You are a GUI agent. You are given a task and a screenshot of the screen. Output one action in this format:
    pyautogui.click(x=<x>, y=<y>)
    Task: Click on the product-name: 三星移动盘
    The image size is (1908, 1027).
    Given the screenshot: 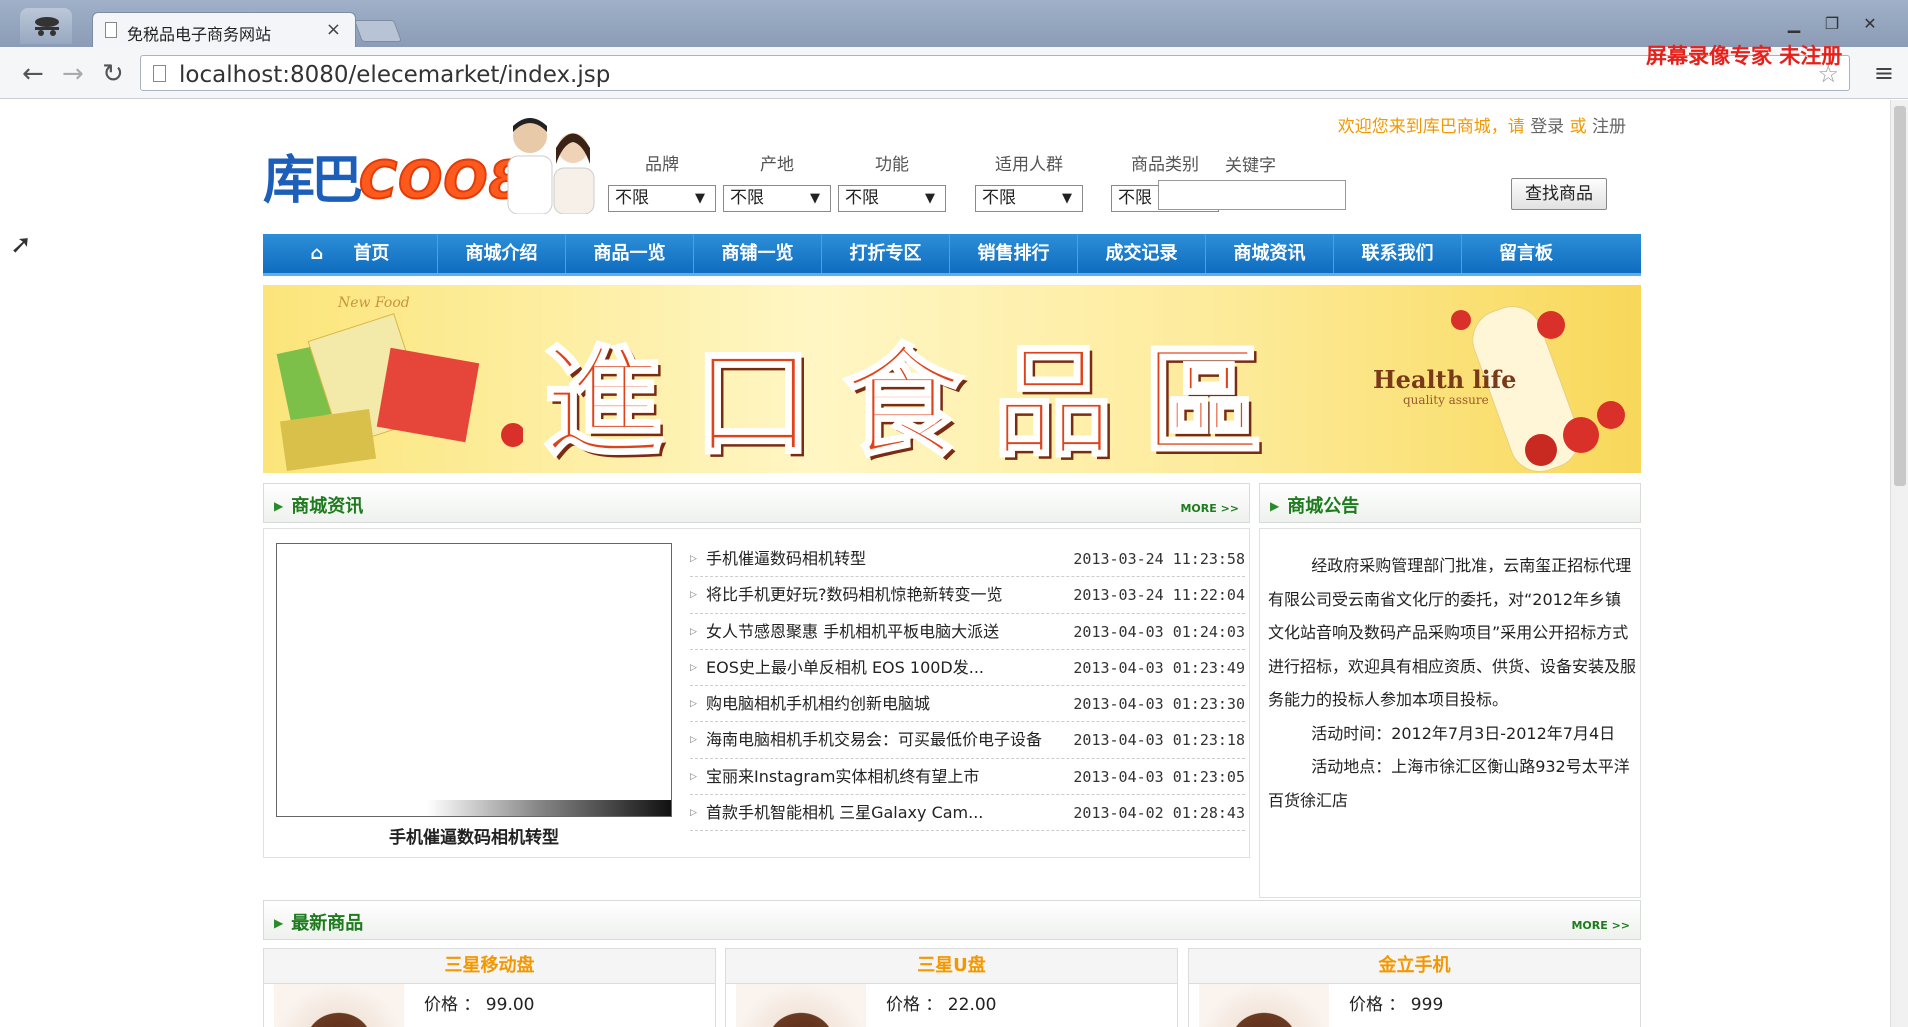 What is the action you would take?
    pyautogui.click(x=489, y=966)
    